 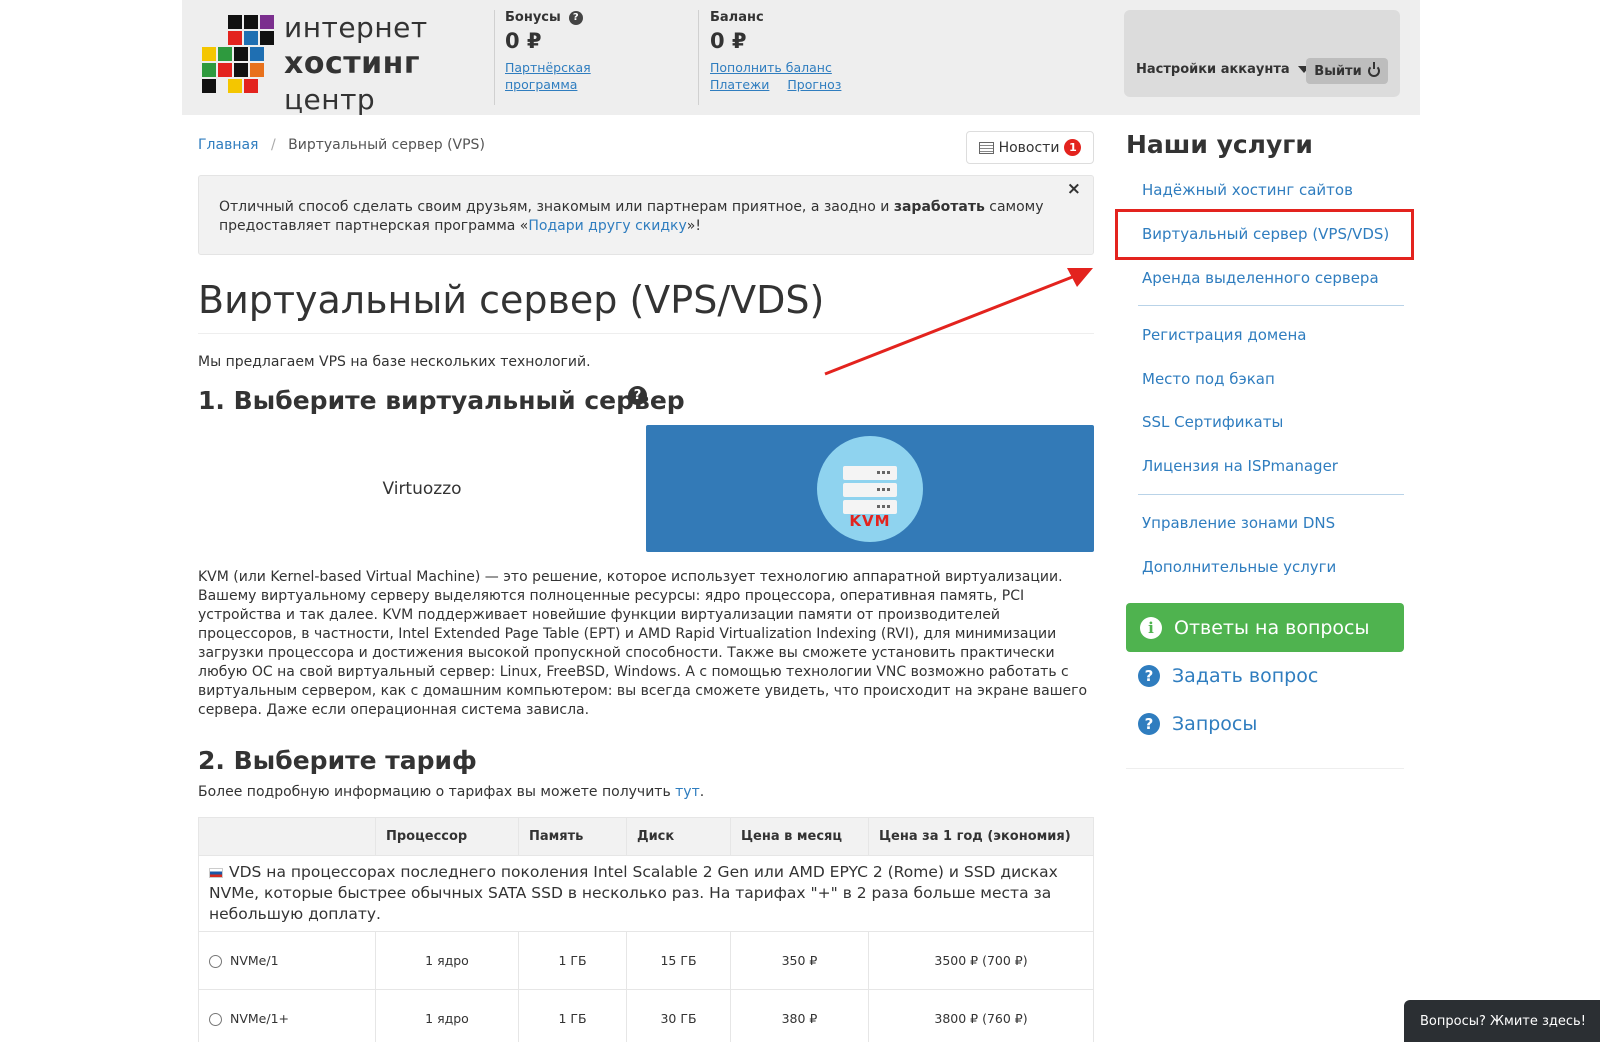 I want to click on cpu-cell: 1 ядро, so click(x=447, y=960).